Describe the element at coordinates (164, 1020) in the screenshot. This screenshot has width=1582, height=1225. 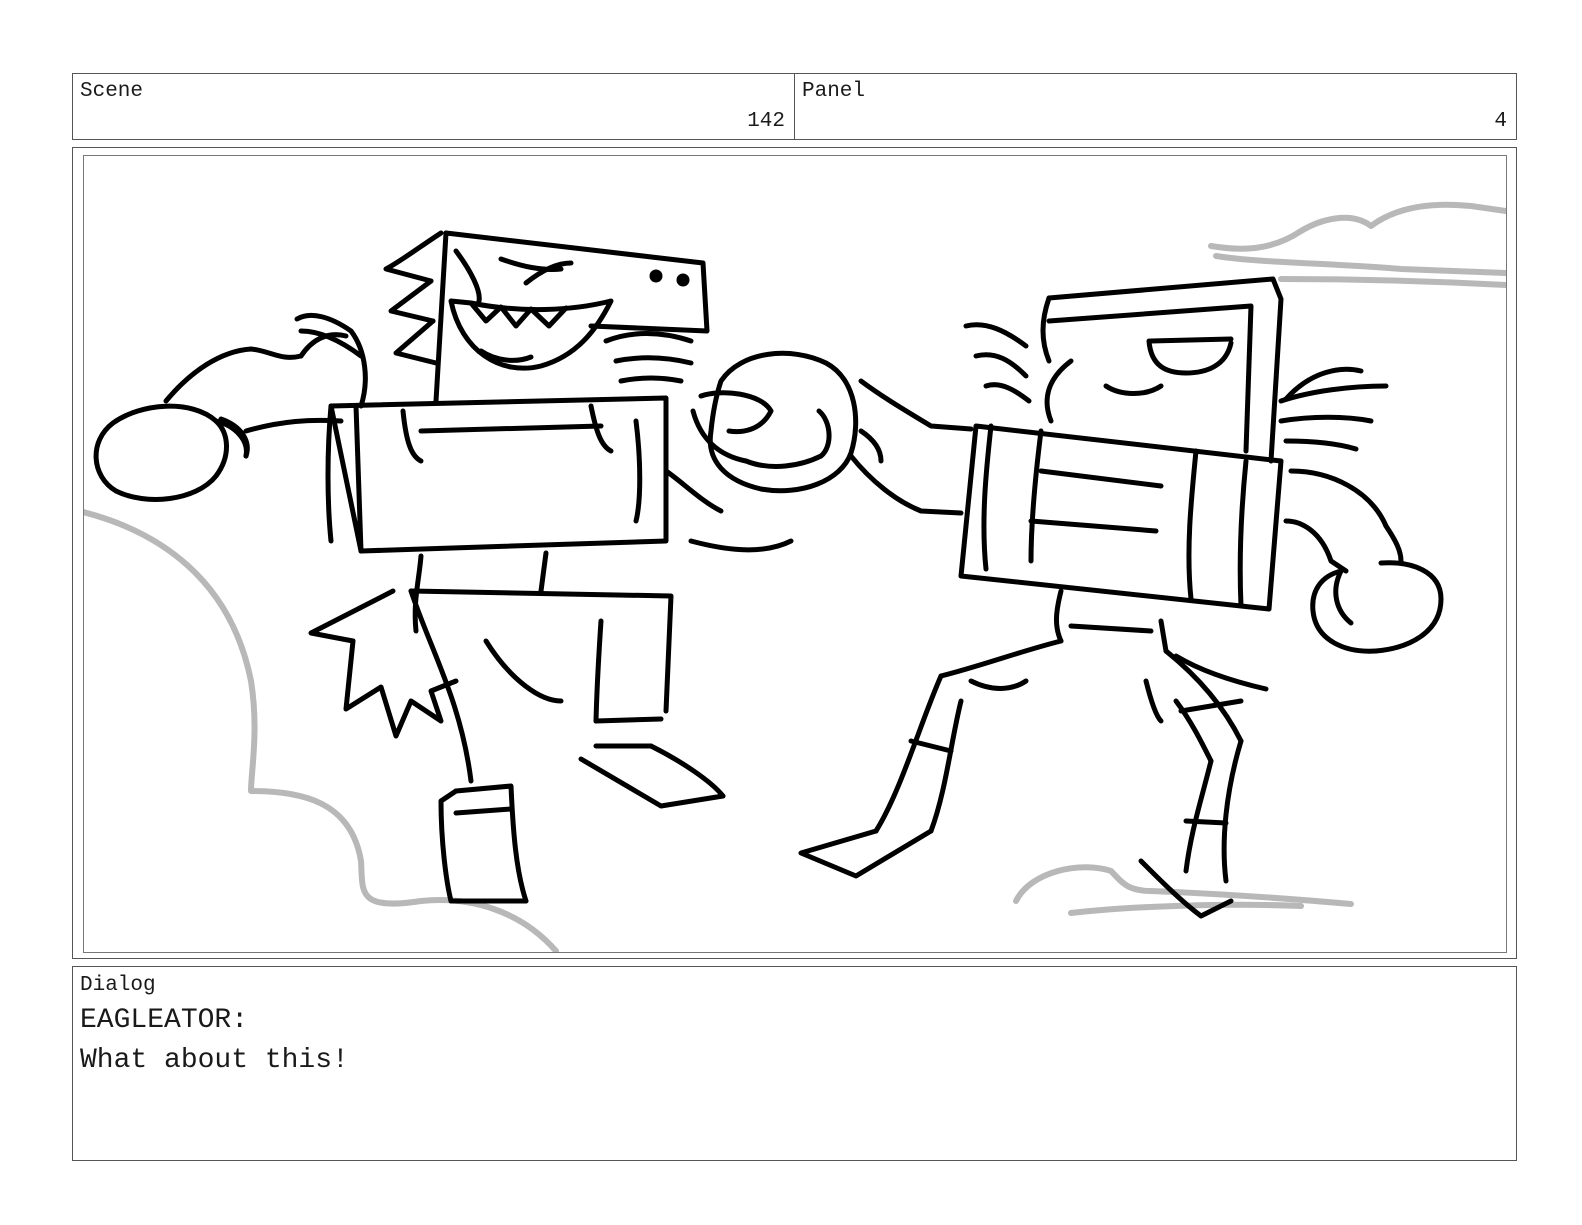
I see `dialog-speaker: EAGLEATOR:` at that location.